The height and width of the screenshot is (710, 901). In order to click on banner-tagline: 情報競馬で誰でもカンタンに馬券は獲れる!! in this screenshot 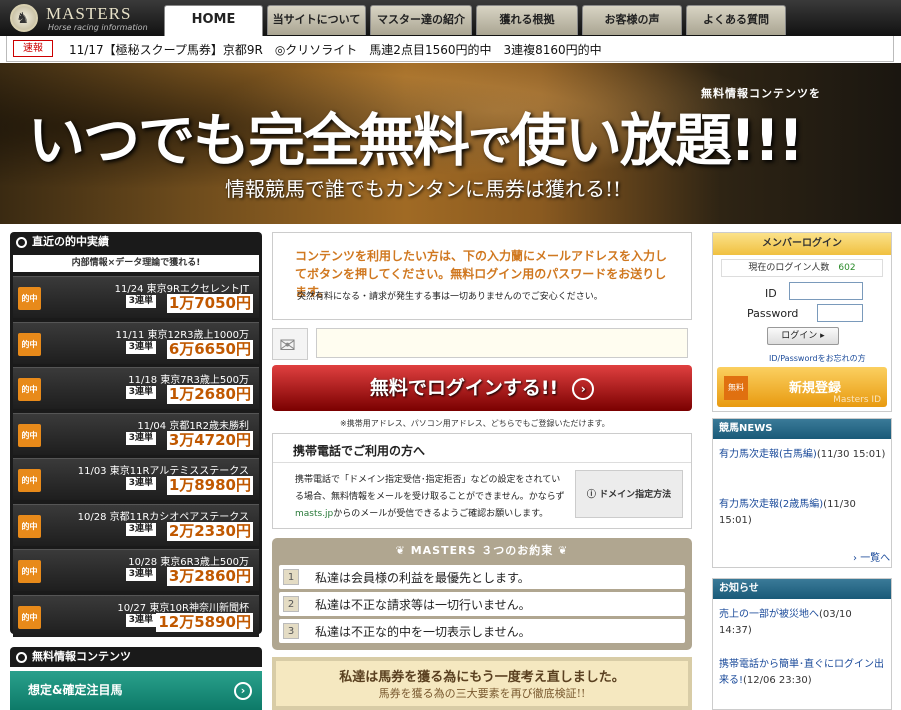, I will do `click(423, 189)`.